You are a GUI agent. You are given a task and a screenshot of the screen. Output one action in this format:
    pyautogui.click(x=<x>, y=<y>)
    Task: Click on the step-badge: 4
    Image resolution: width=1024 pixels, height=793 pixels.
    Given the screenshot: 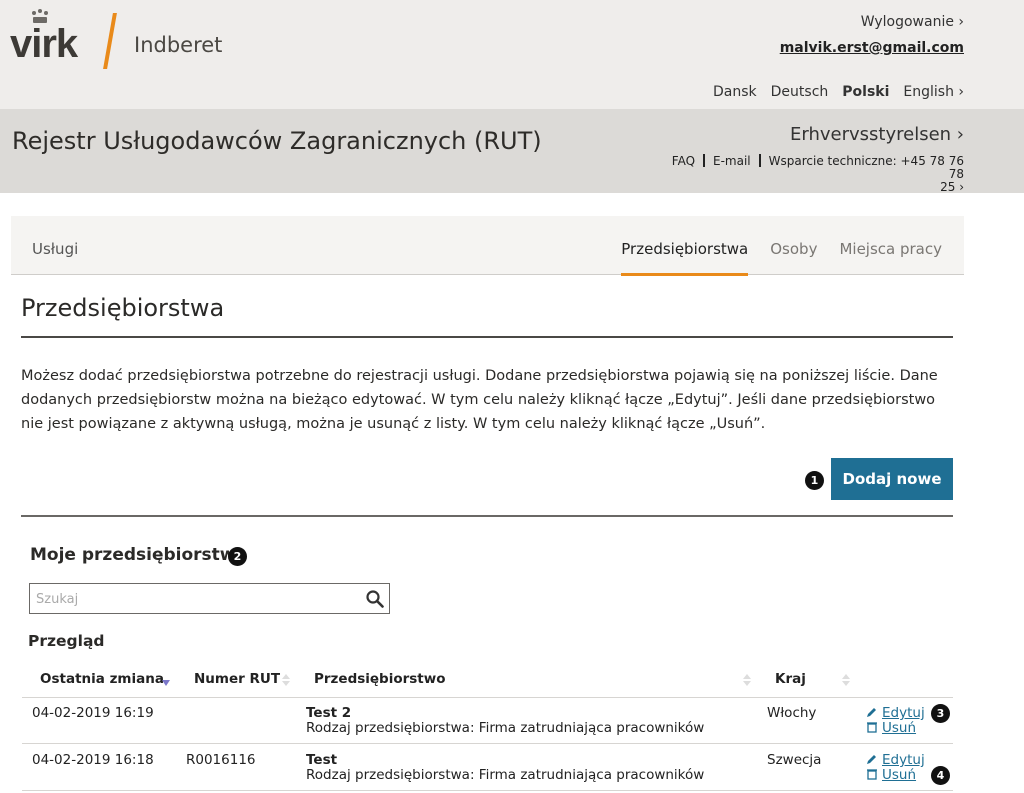 What is the action you would take?
    pyautogui.click(x=940, y=775)
    